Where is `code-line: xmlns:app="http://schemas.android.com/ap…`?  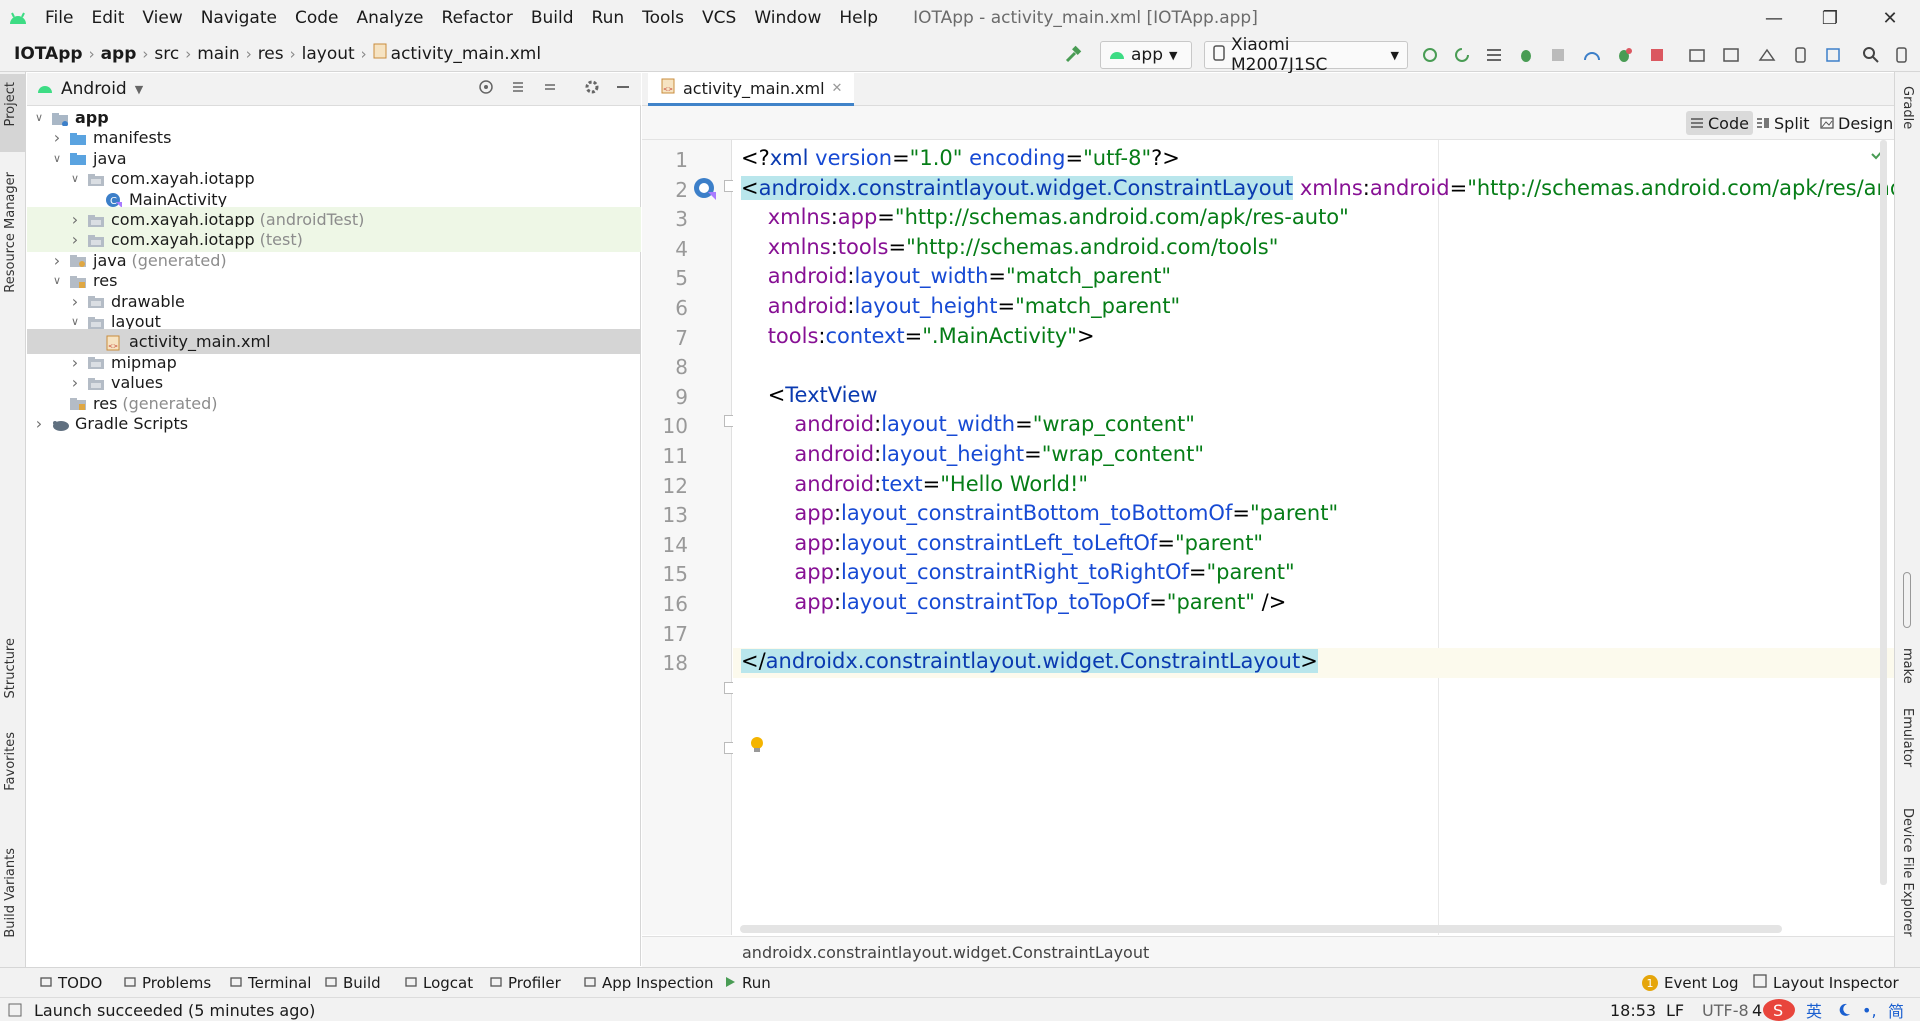 code-line: xmlns:app="http://schemas.android.com/ap… is located at coordinates (1045, 217).